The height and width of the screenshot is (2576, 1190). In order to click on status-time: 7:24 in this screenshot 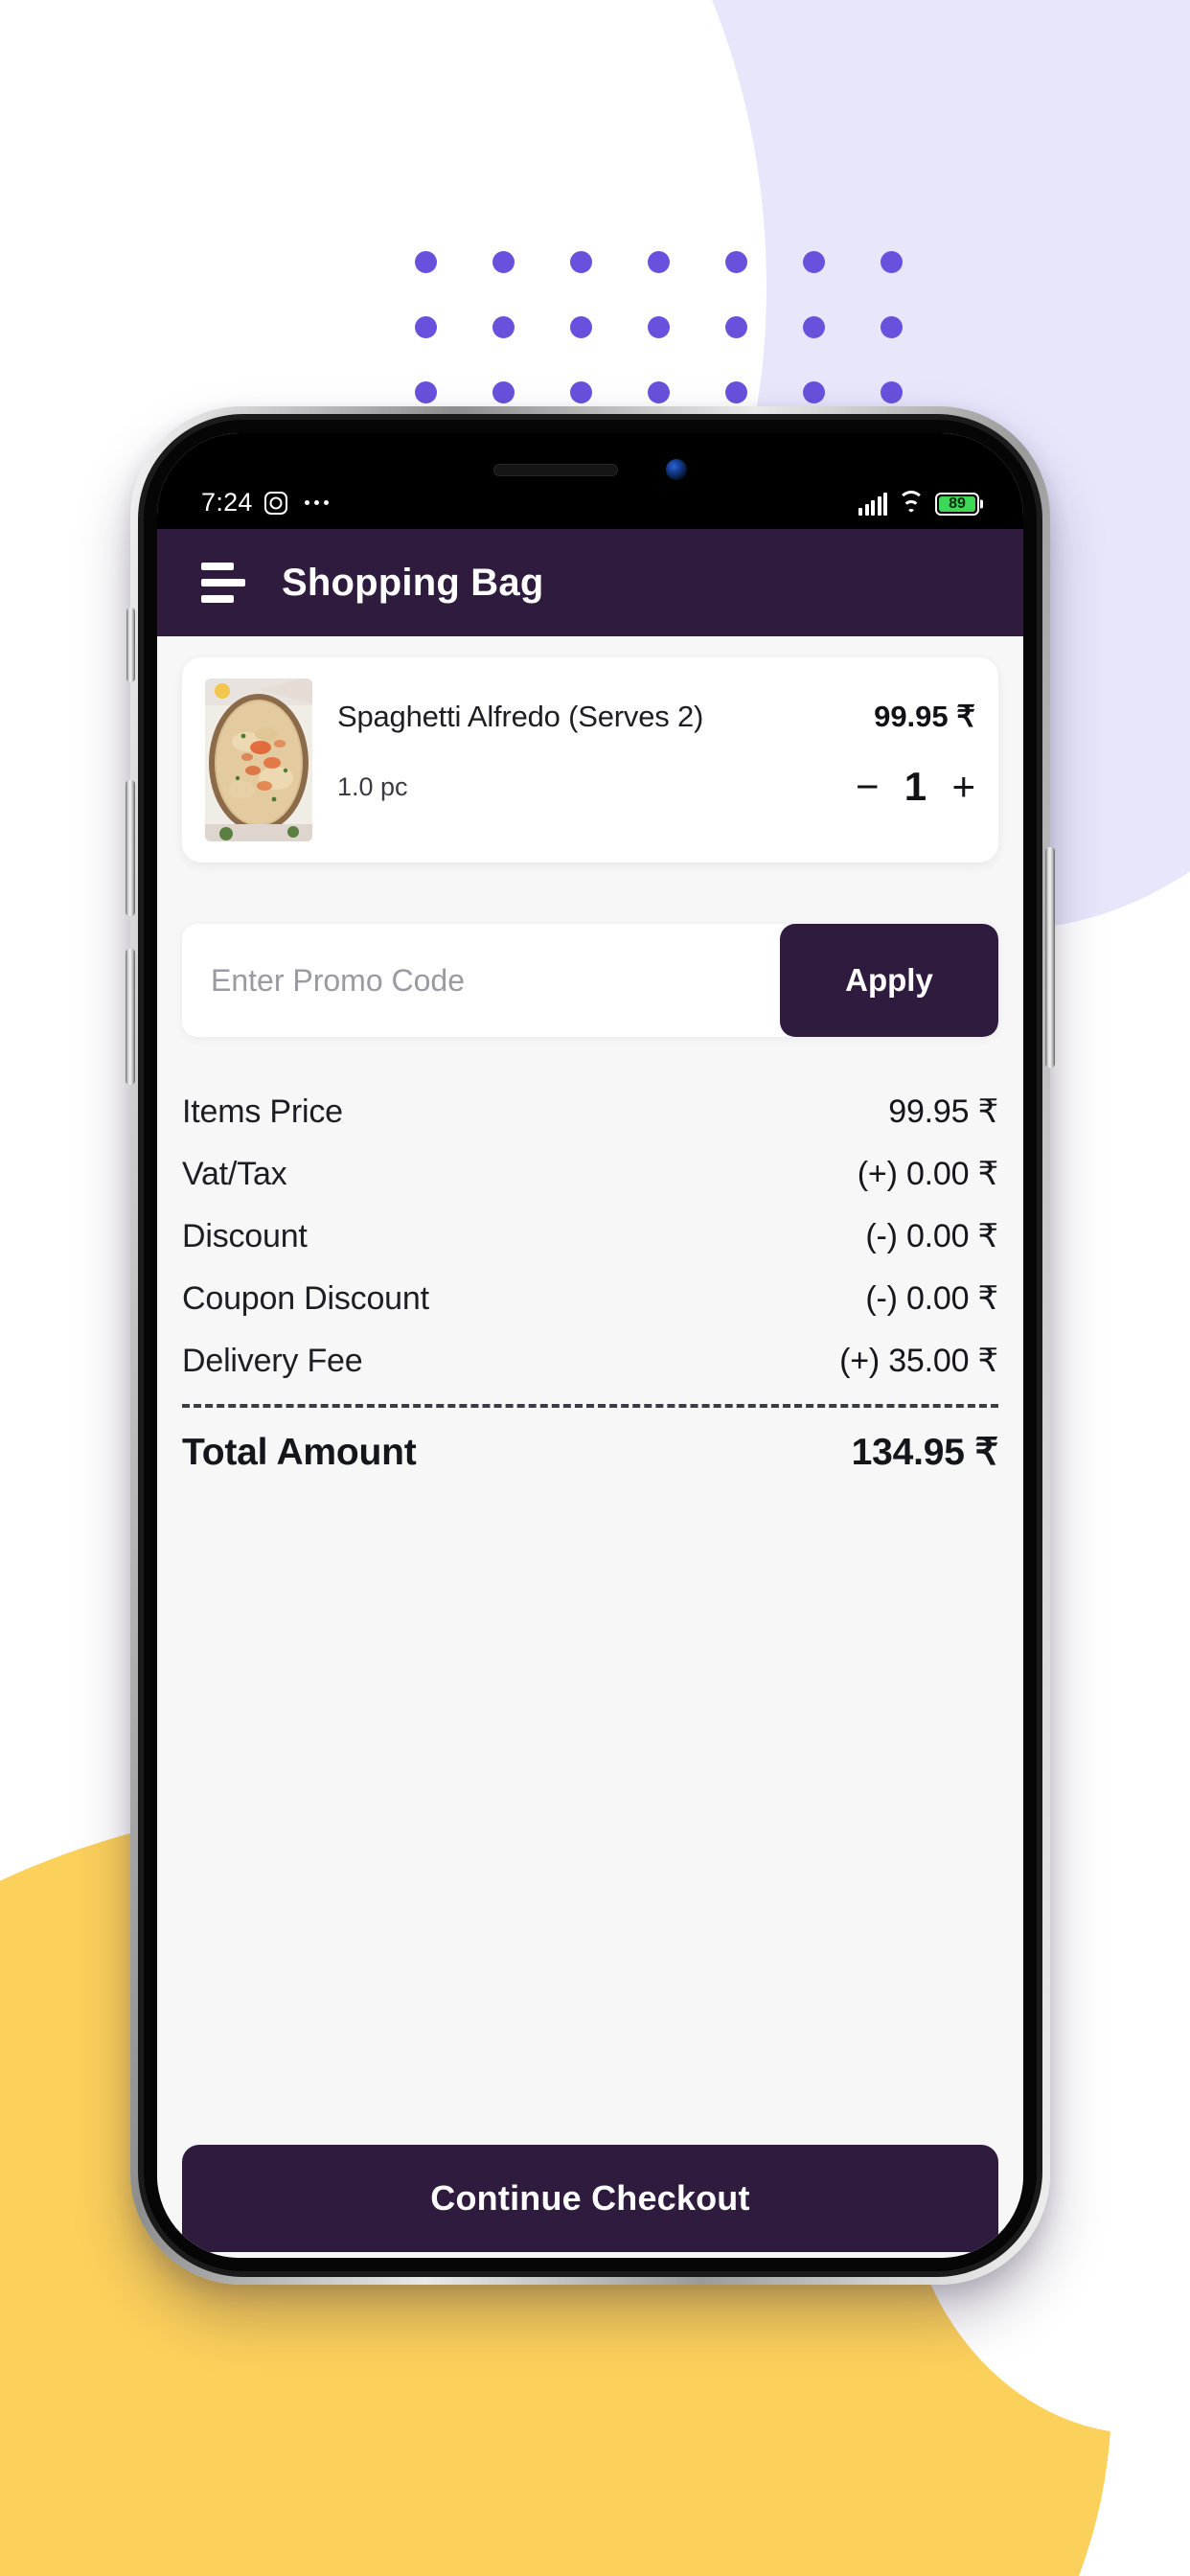, I will do `click(227, 502)`.